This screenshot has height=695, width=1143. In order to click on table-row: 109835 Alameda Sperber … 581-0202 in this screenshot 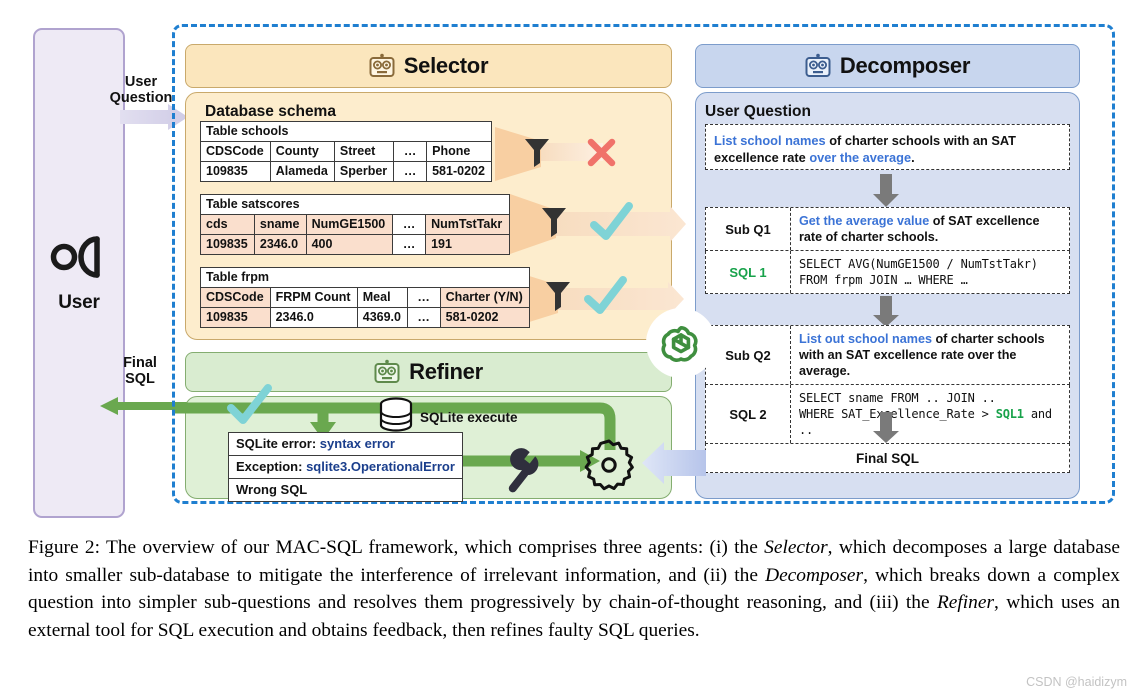, I will do `click(346, 171)`.